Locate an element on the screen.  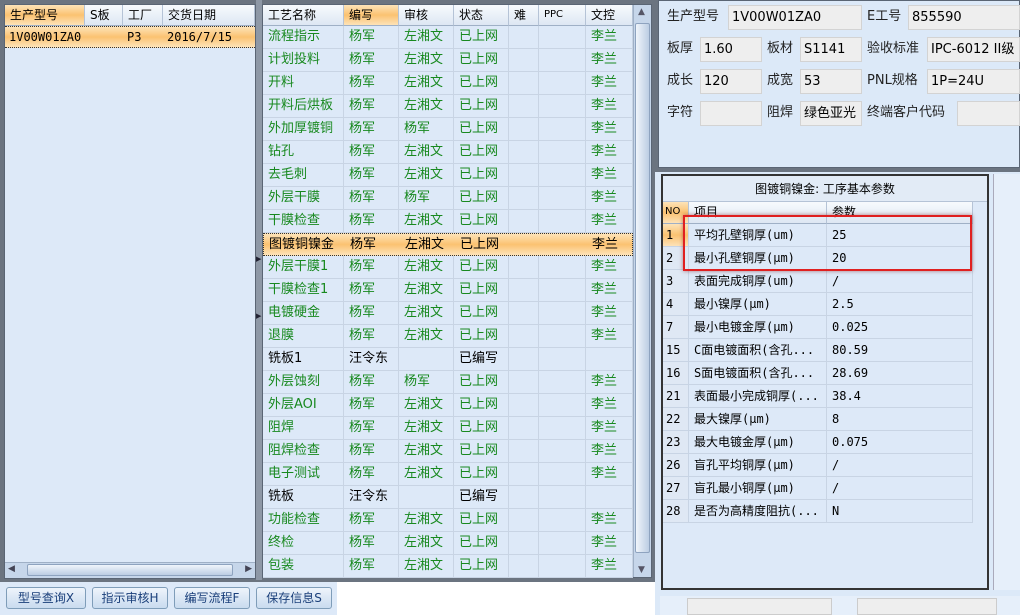
table-row: 26 盲孔平均铜厚(μm) / is located at coordinates (818, 465).